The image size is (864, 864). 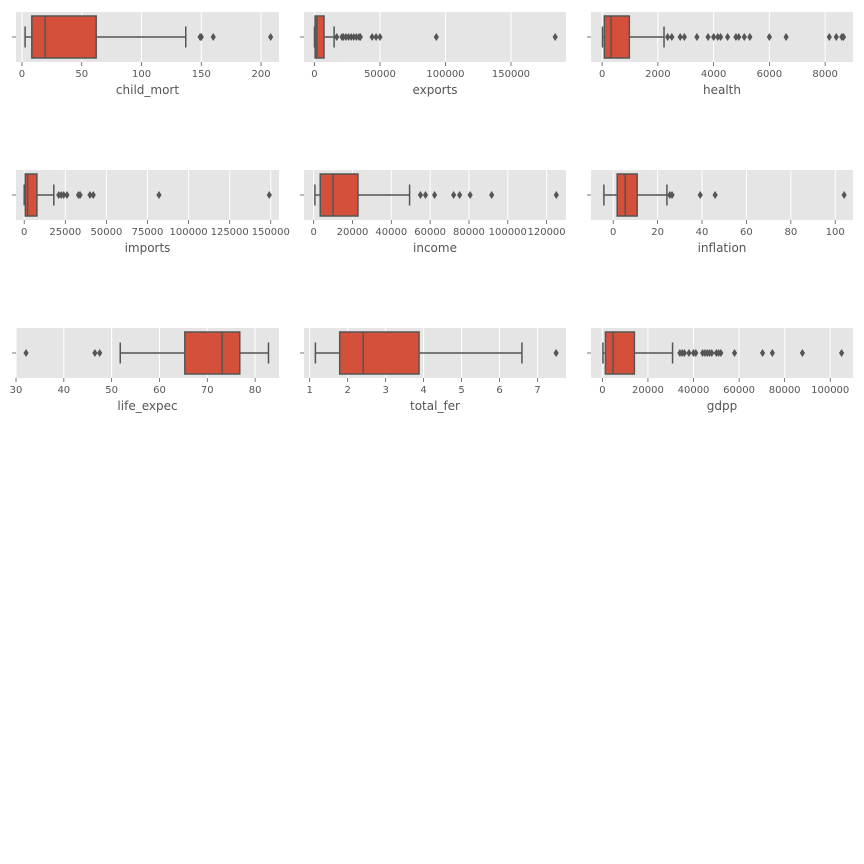 I want to click on x-tick-label: 2000, so click(x=657, y=74).